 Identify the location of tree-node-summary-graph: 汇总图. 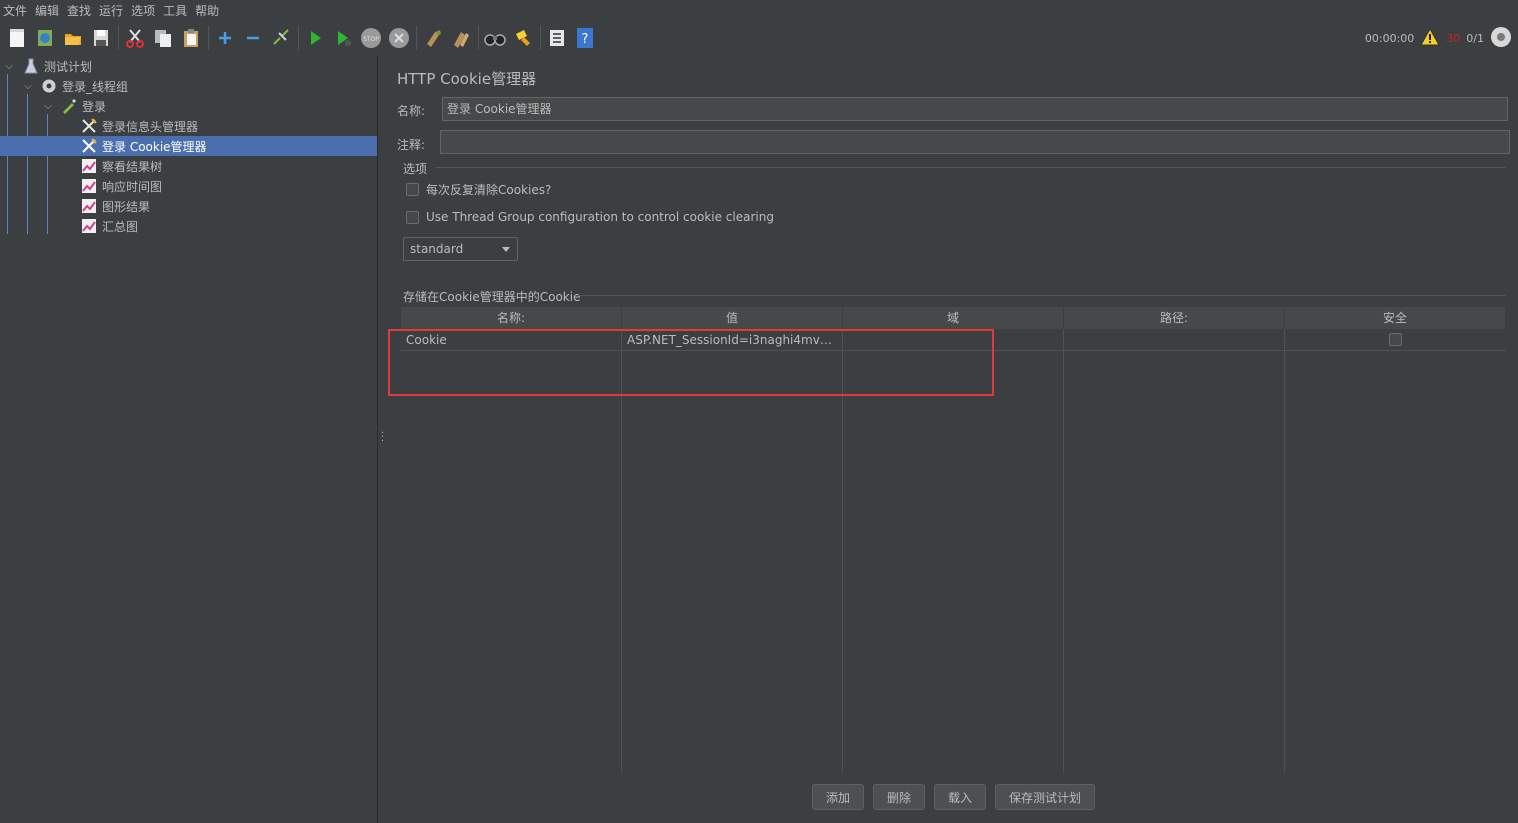
(188, 226).